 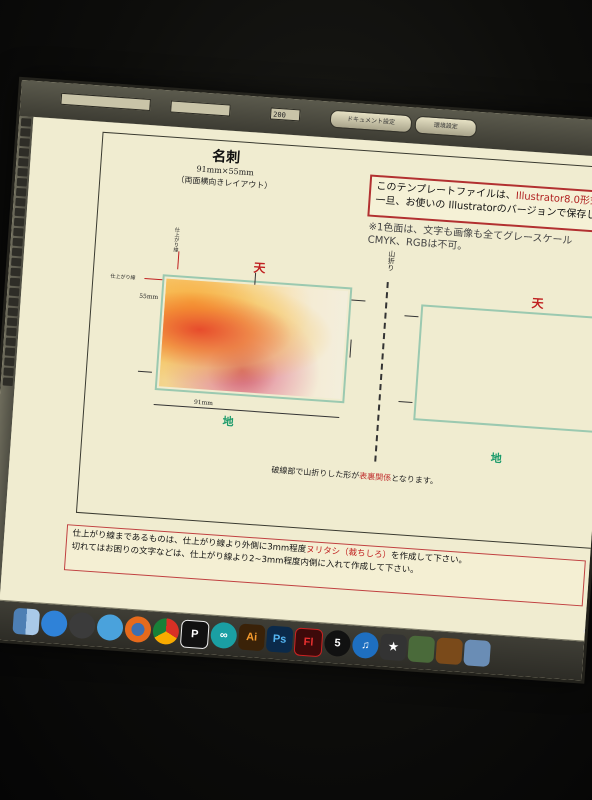 What do you see at coordinates (17, 242) in the screenshot?
I see `rotate-tool-icon` at bounding box center [17, 242].